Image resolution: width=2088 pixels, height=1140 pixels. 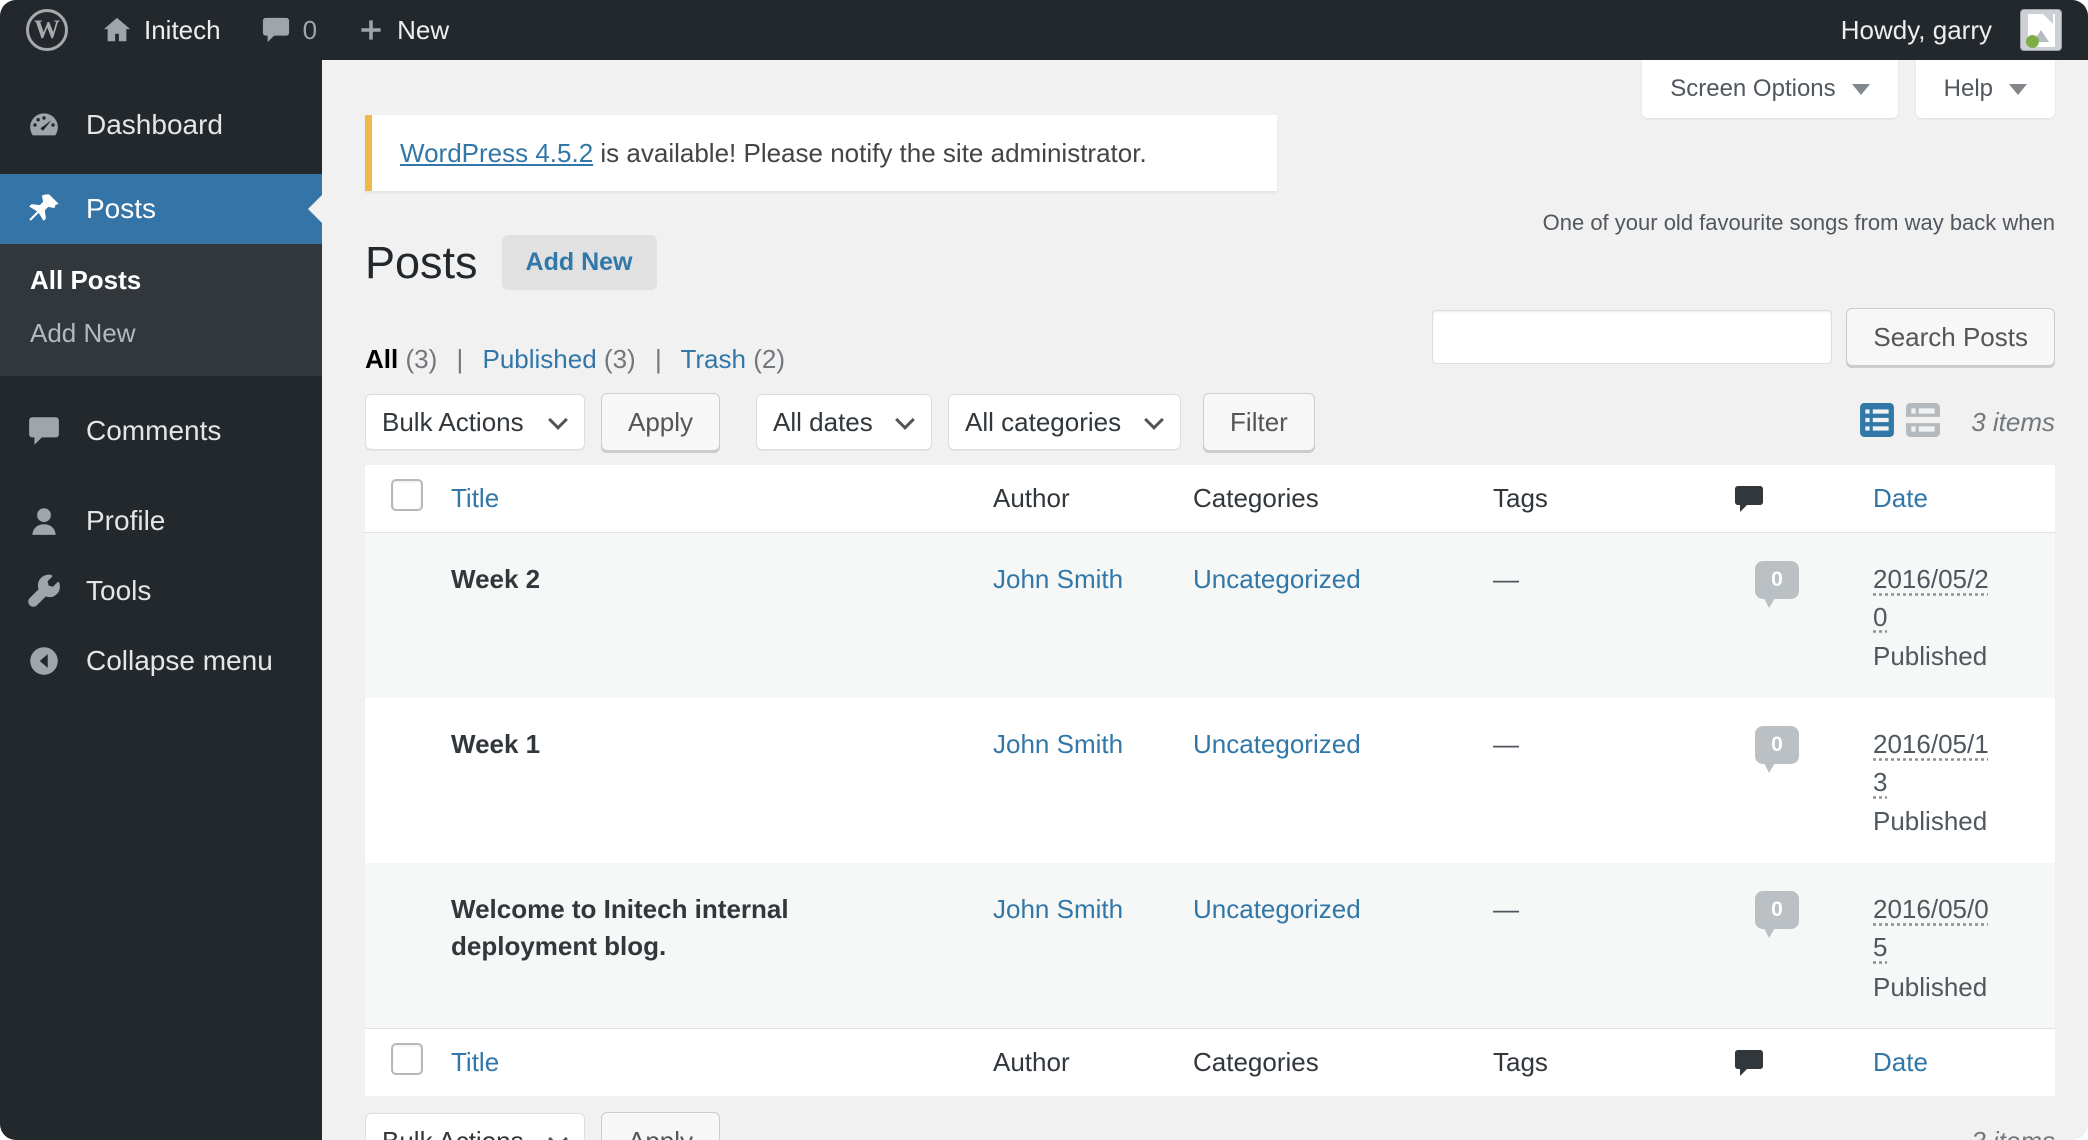 What do you see at coordinates (1210, 1126) in the screenshot?
I see `table-toolbar-bottom: Bulk Actions Apply 3 items` at bounding box center [1210, 1126].